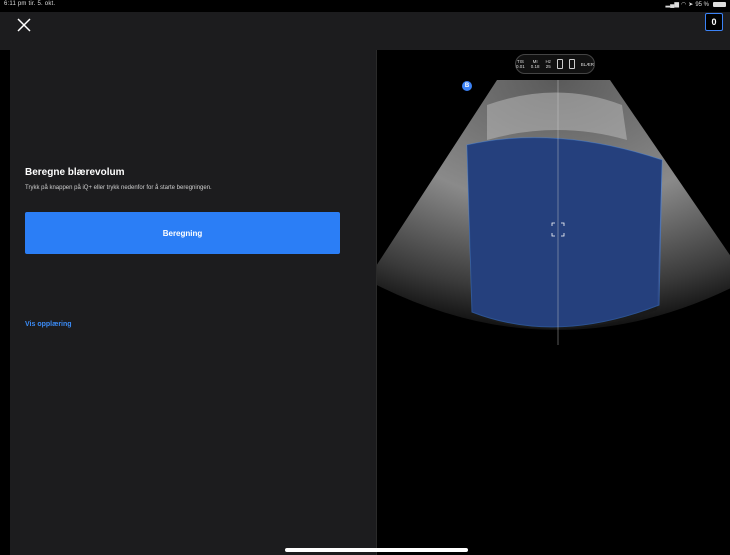  What do you see at coordinates (376, 550) in the screenshot?
I see `home-indicator` at bounding box center [376, 550].